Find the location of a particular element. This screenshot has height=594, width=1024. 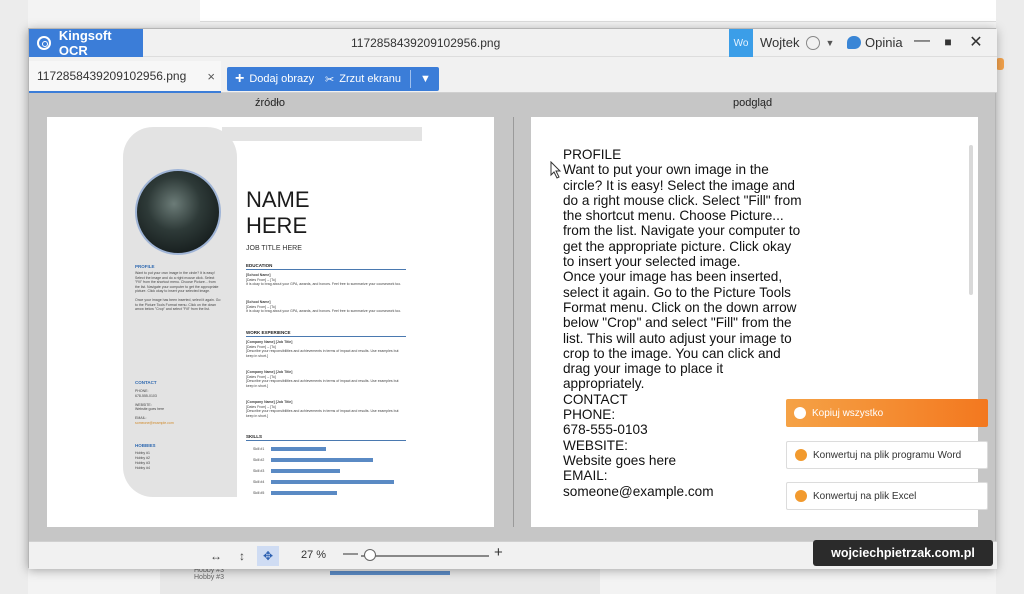

app-brand: Kingsoft OCR is located at coordinates (86, 43).